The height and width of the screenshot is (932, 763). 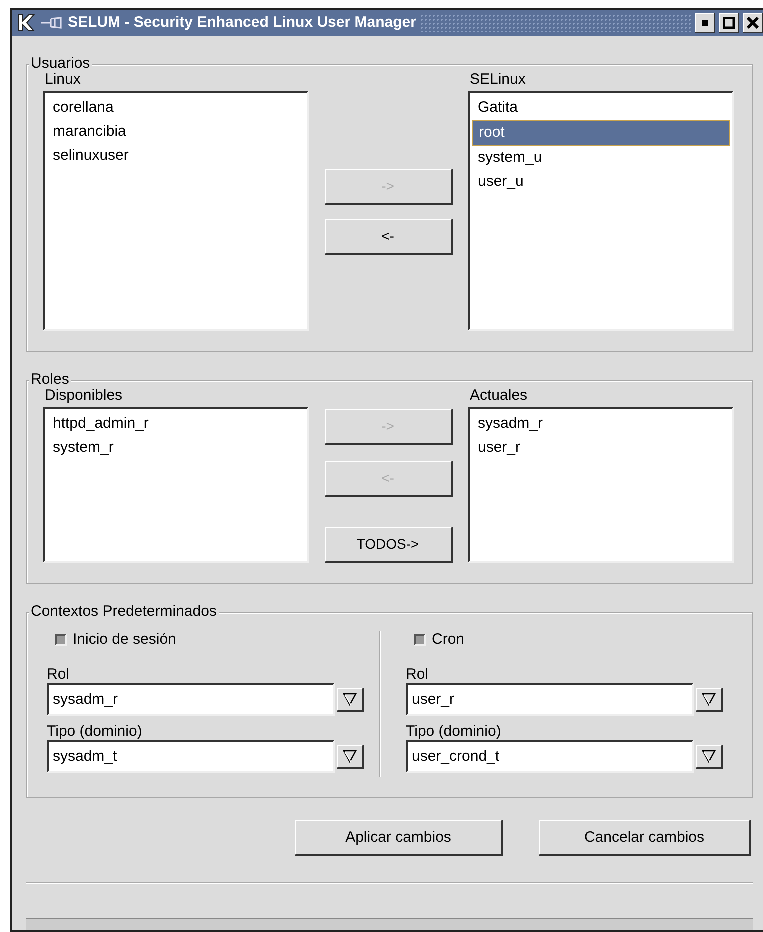 I want to click on close-button, so click(x=753, y=23).